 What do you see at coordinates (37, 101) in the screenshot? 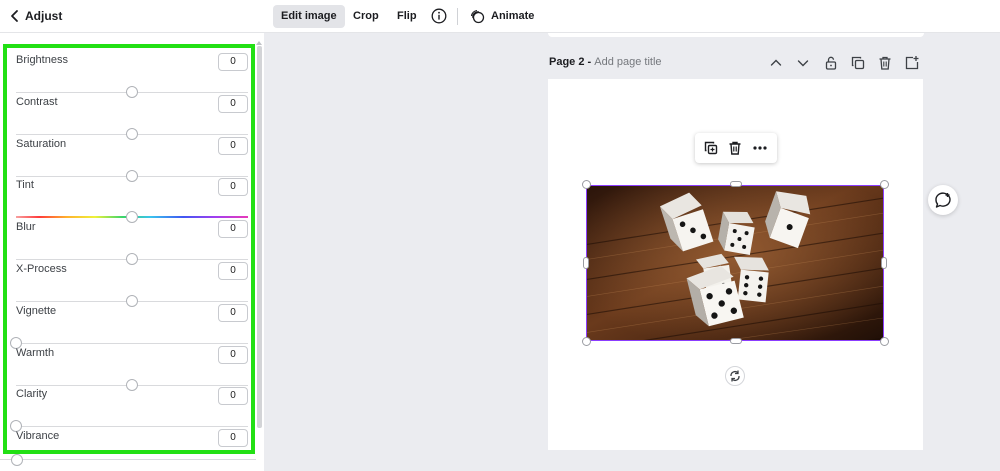
I see `slider-label: Contrast` at bounding box center [37, 101].